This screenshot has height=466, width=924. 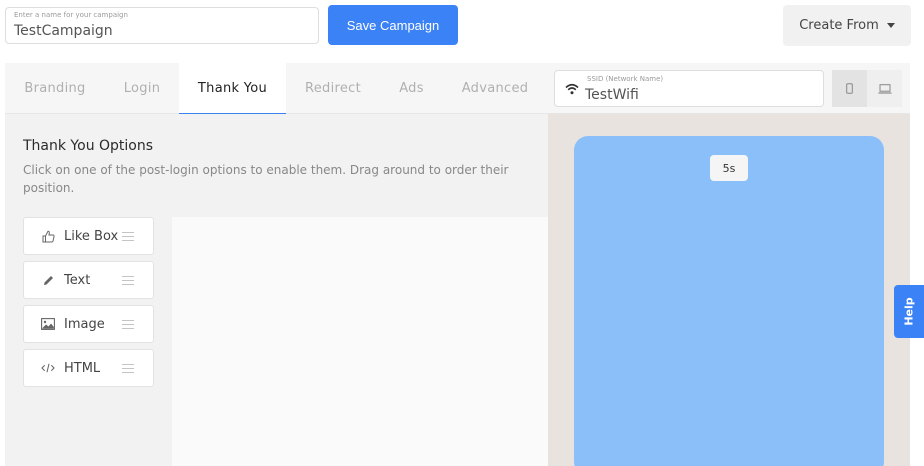 What do you see at coordinates (333, 88) in the screenshot?
I see `tab-redirect: Redirect` at bounding box center [333, 88].